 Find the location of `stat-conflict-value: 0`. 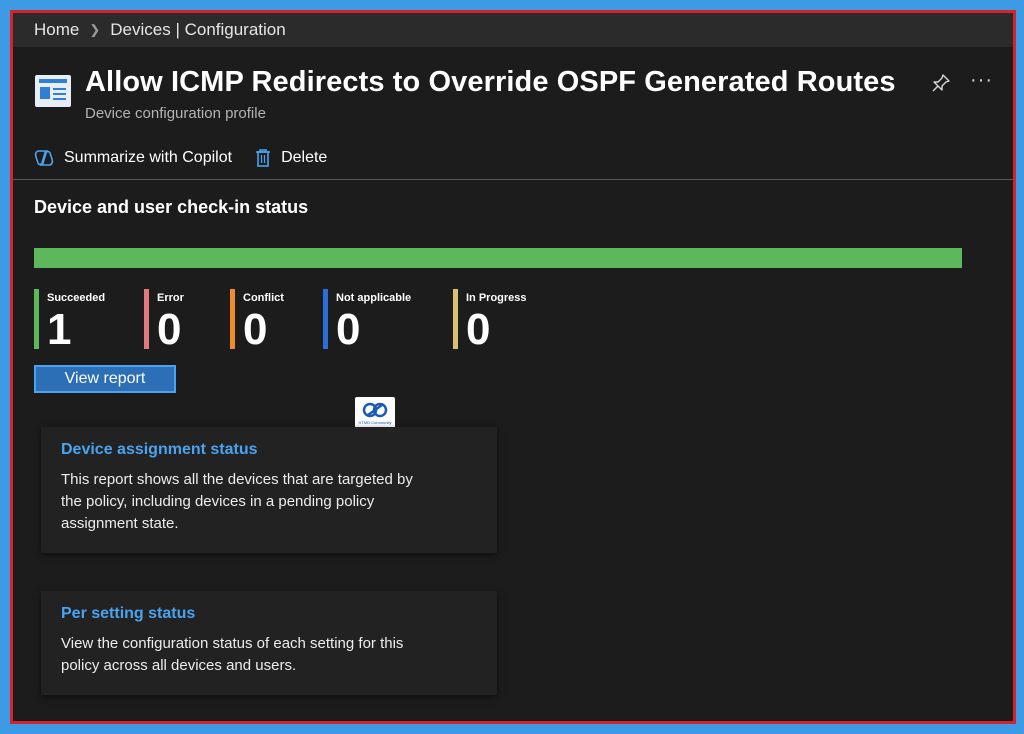

stat-conflict-value: 0 is located at coordinates (255, 329).